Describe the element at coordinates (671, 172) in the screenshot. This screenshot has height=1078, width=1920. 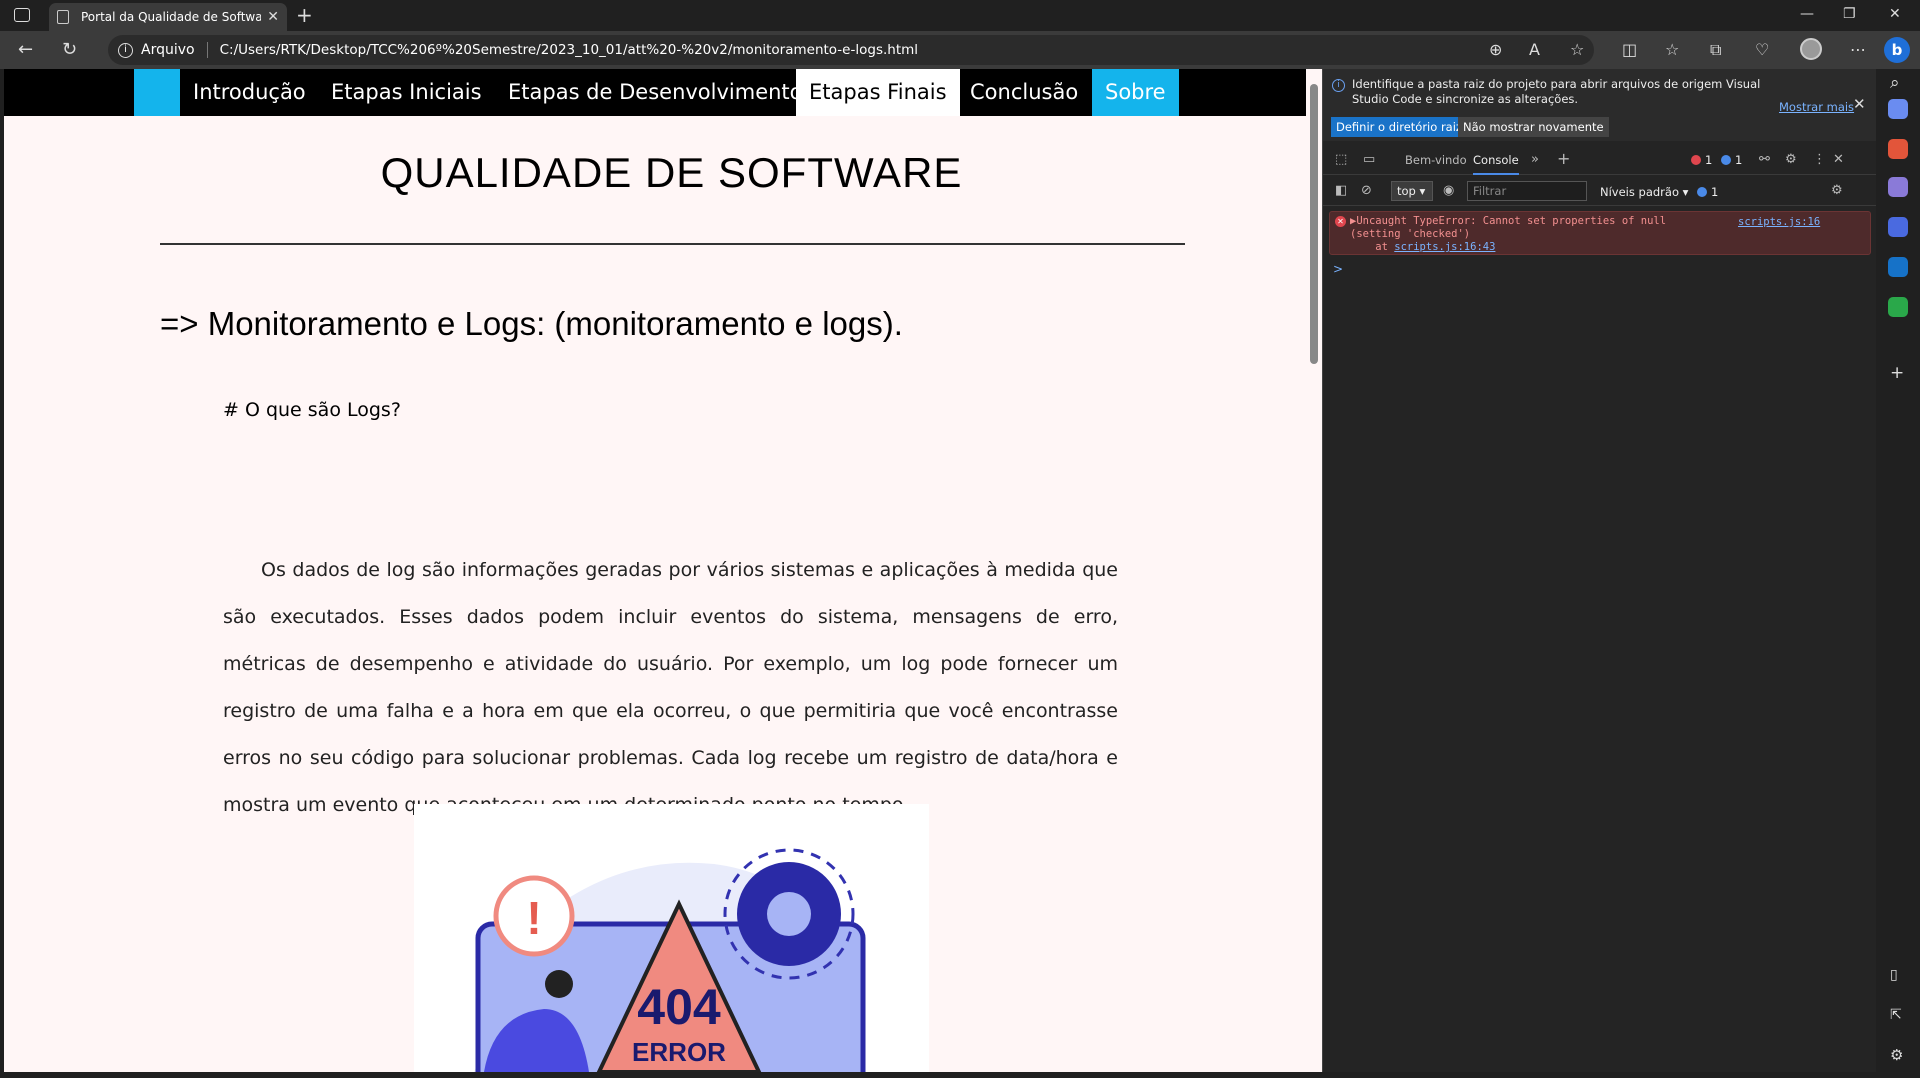
I see `page-title: QUALIDADE DE SOFTWARE` at that location.